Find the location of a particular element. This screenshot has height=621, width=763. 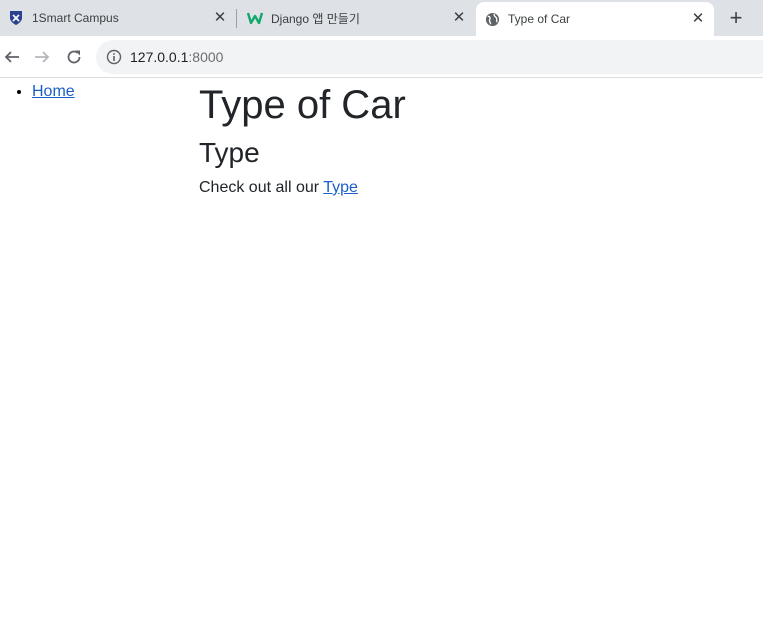

tab-django: Django 앱 만들기 ✕ is located at coordinates (357, 18).